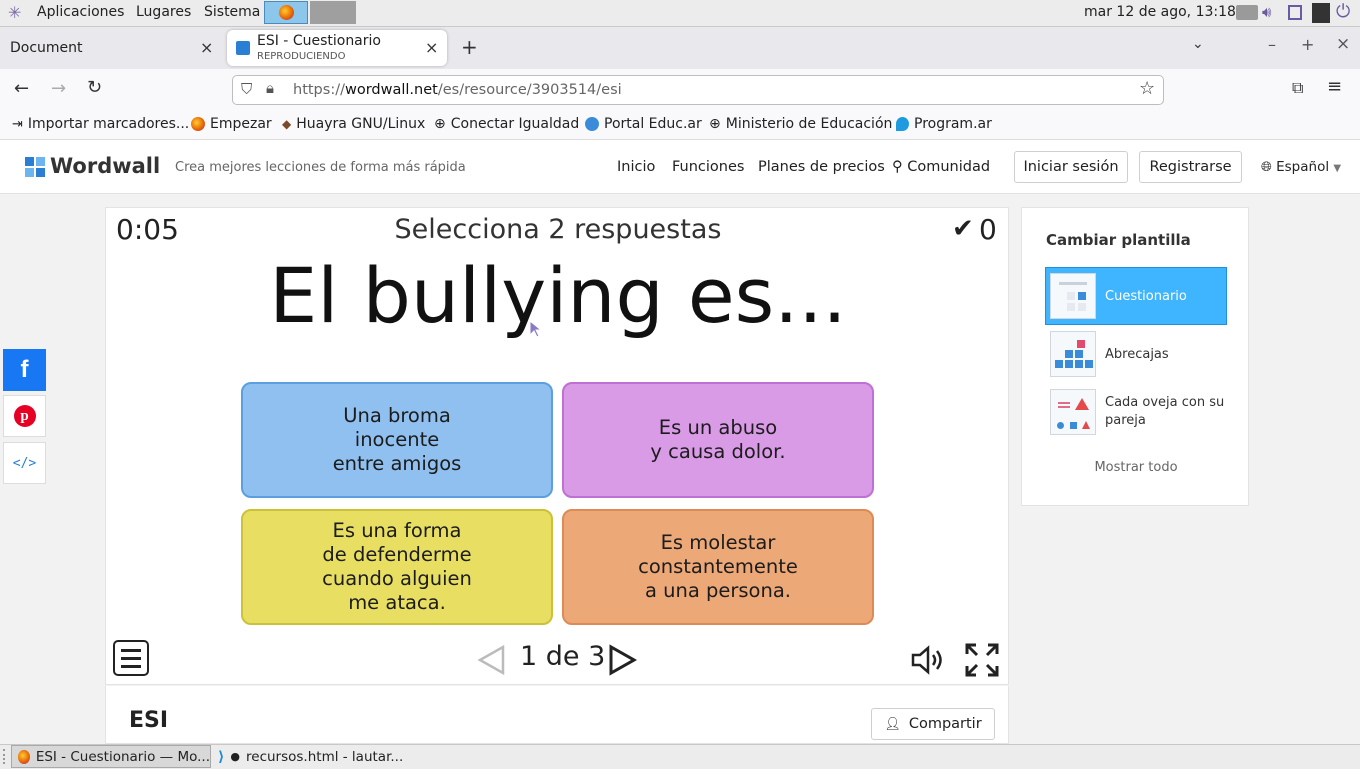 The width and height of the screenshot is (1360, 769). I want to click on hamburger-menu-icon: ≡, so click(1334, 86).